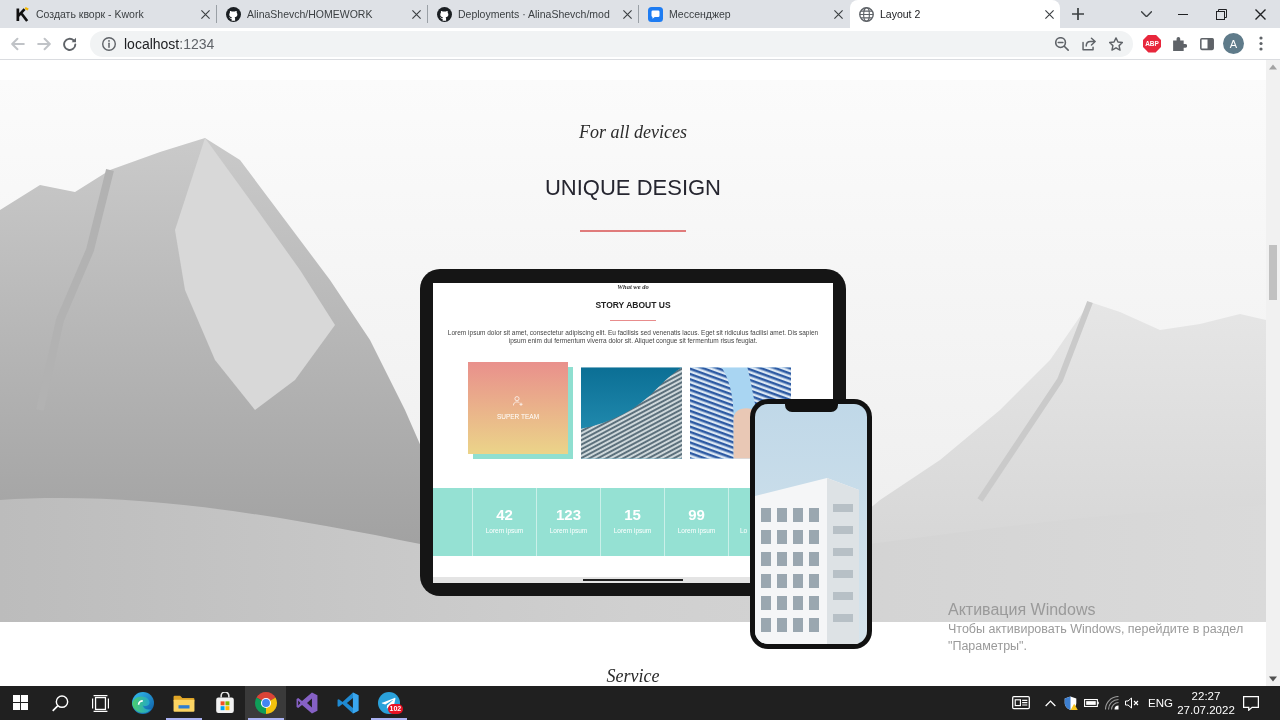  What do you see at coordinates (1179, 43) in the screenshot?
I see `puzzle-piece-icon` at bounding box center [1179, 43].